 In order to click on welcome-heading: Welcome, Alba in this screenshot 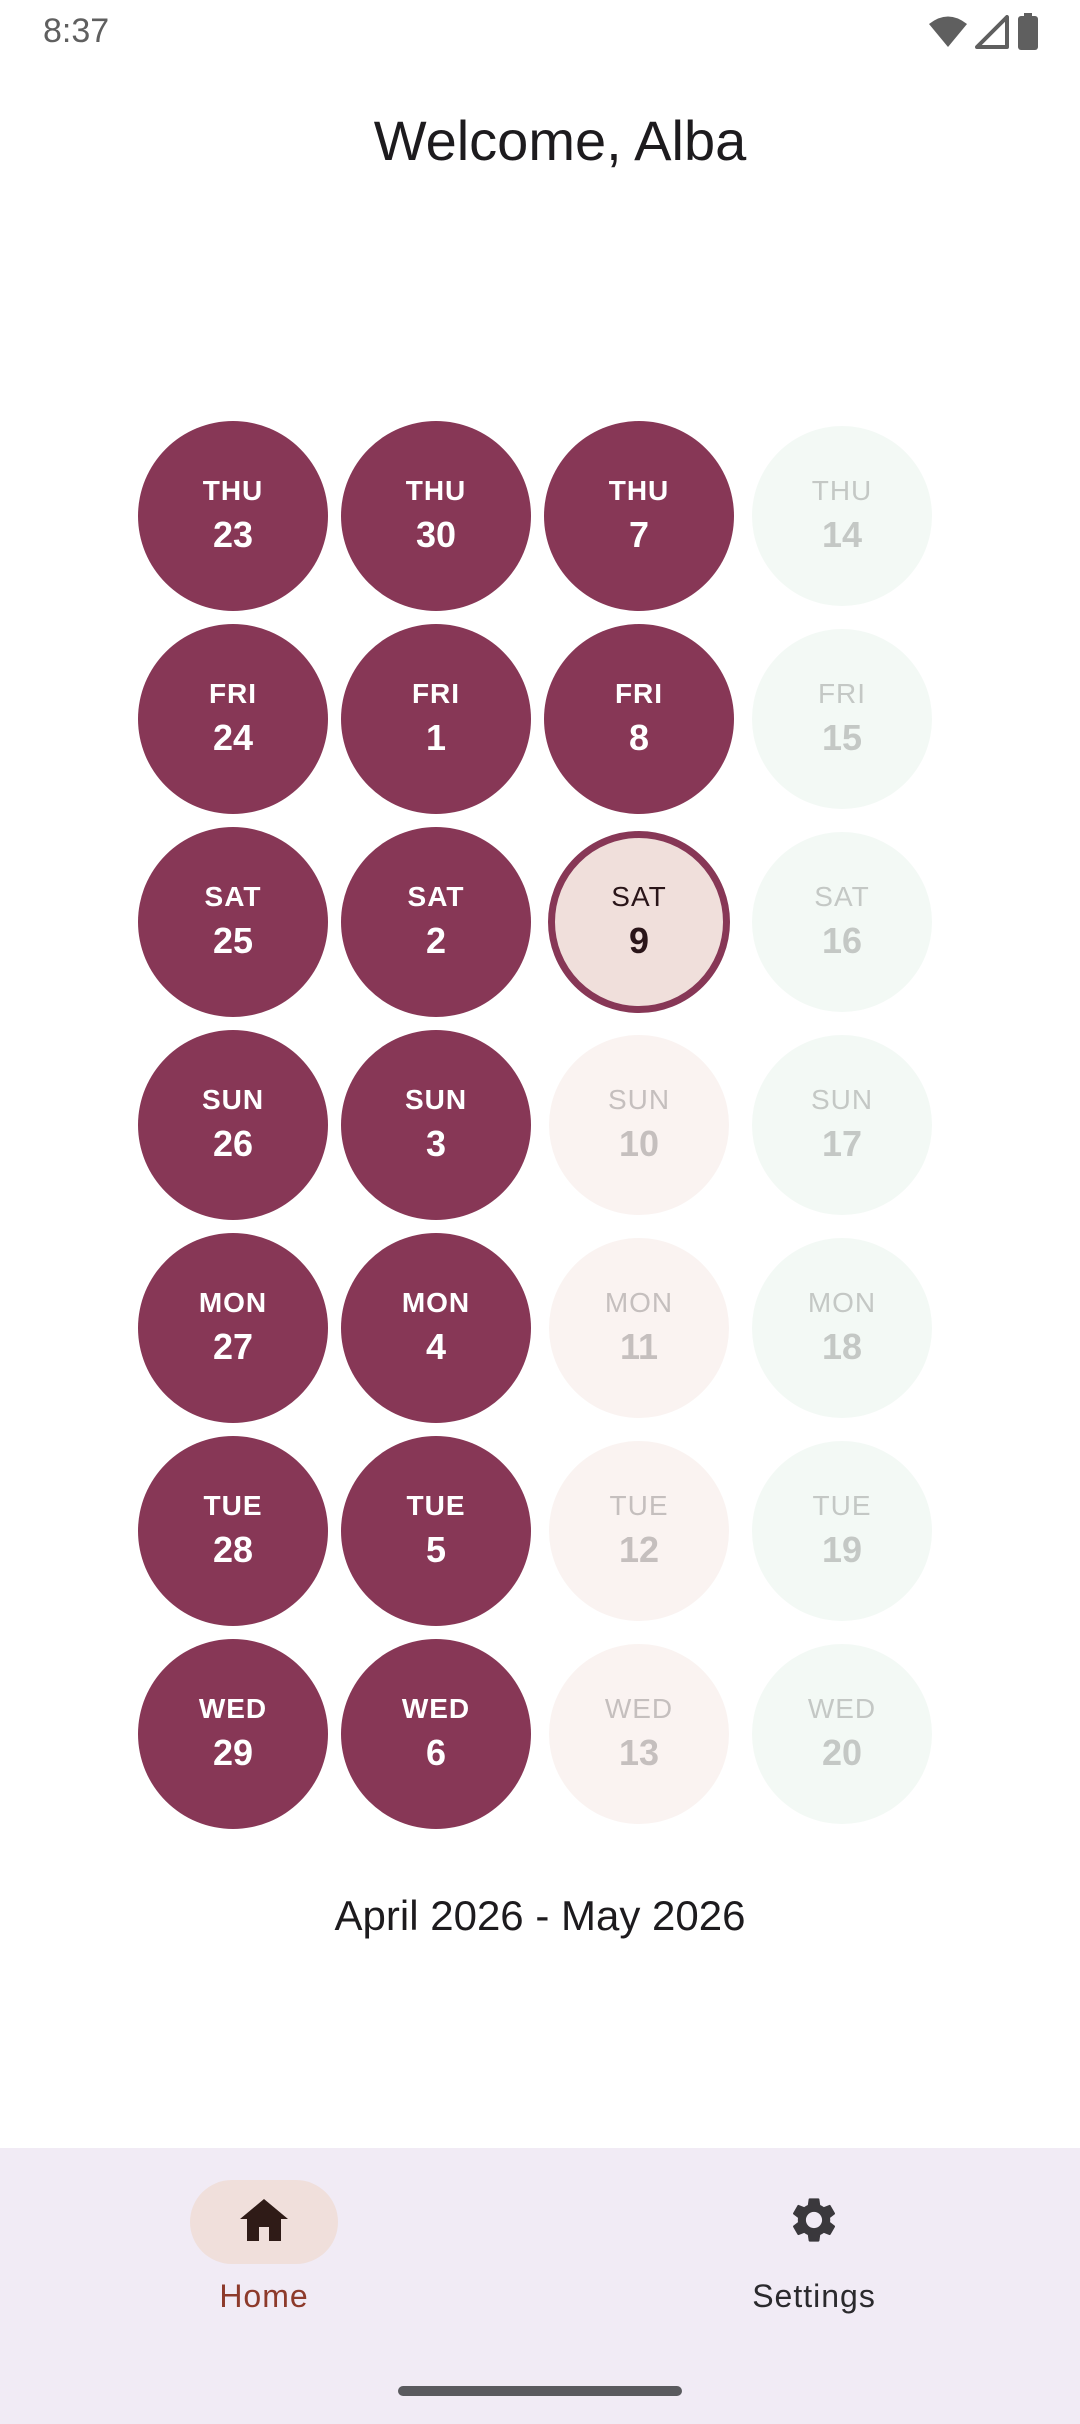, I will do `click(560, 140)`.